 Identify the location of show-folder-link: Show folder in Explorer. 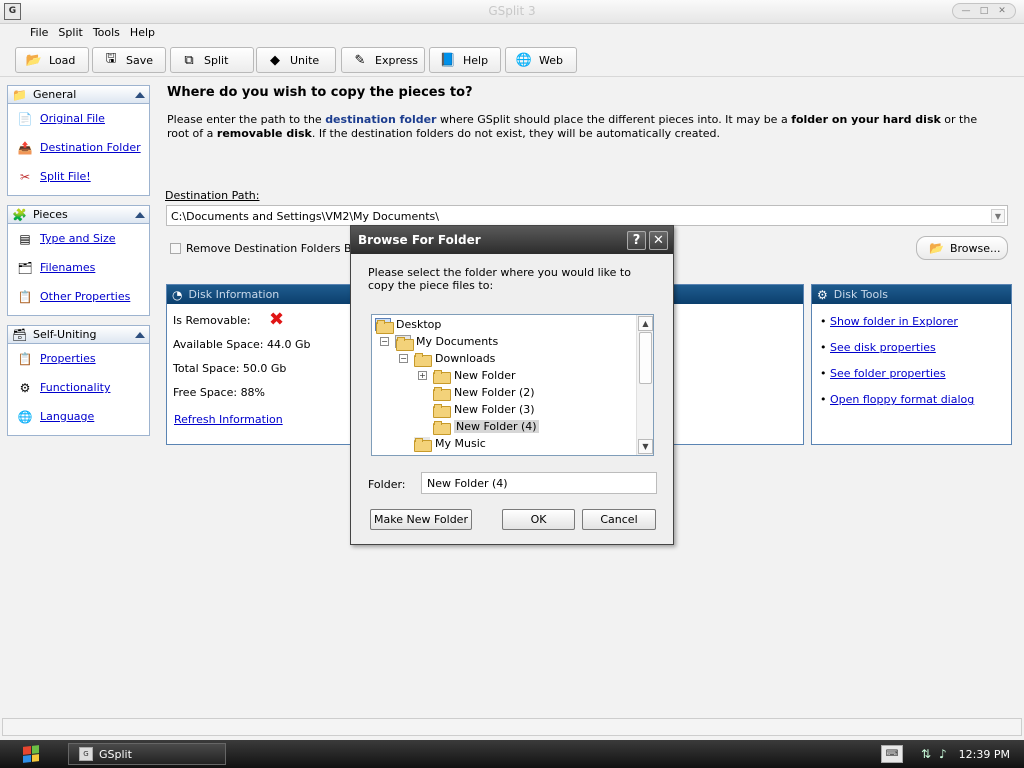
(894, 321).